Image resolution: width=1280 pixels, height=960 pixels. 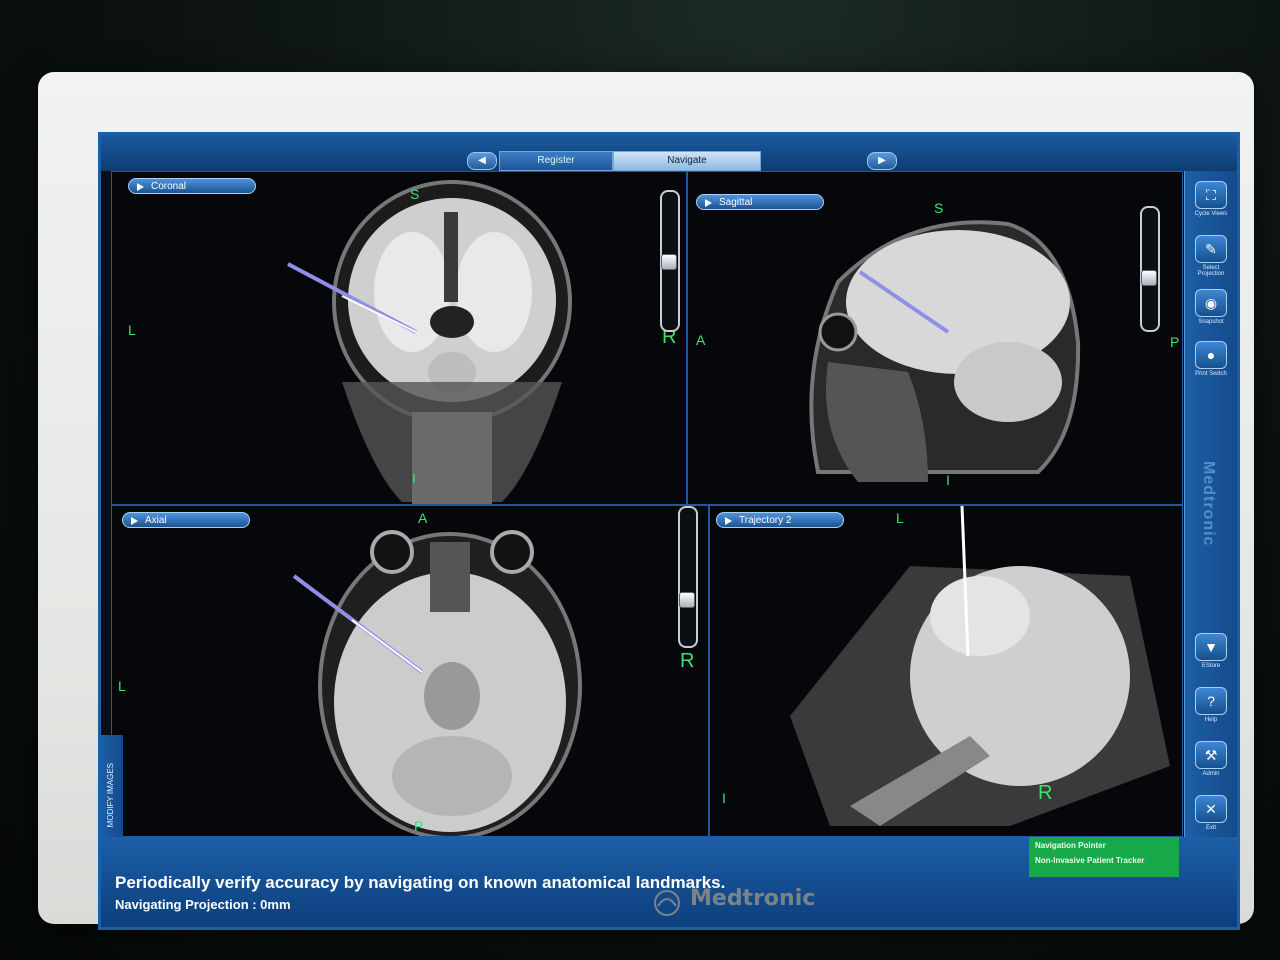 What do you see at coordinates (482, 161) in the screenshot?
I see `back-arrow-button: ◀` at bounding box center [482, 161].